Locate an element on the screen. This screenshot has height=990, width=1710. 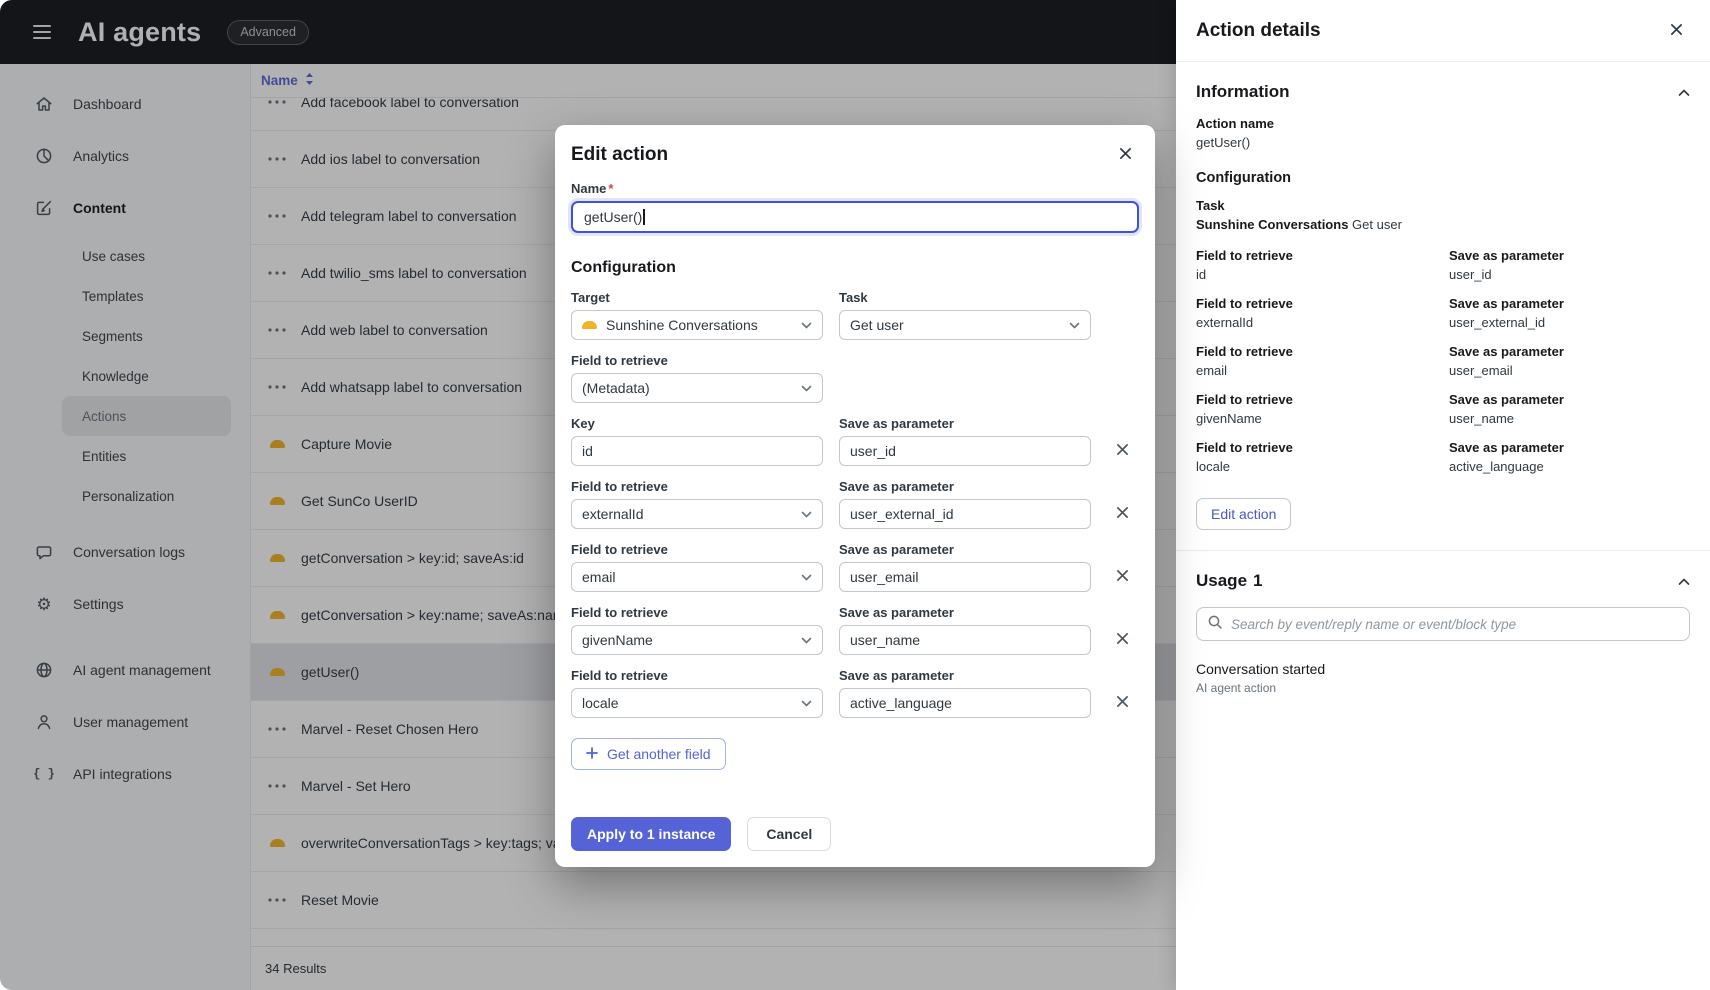
select-value: locale is located at coordinates (600, 703).